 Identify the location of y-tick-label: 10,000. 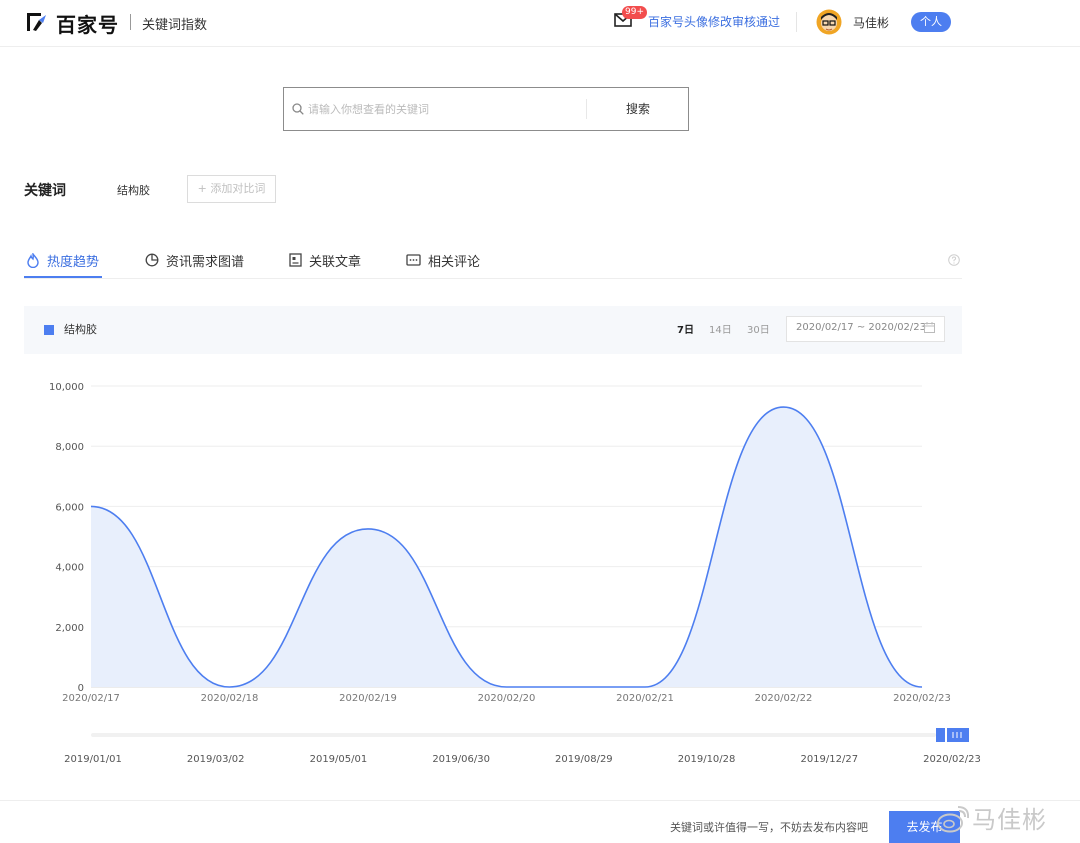
(66, 387).